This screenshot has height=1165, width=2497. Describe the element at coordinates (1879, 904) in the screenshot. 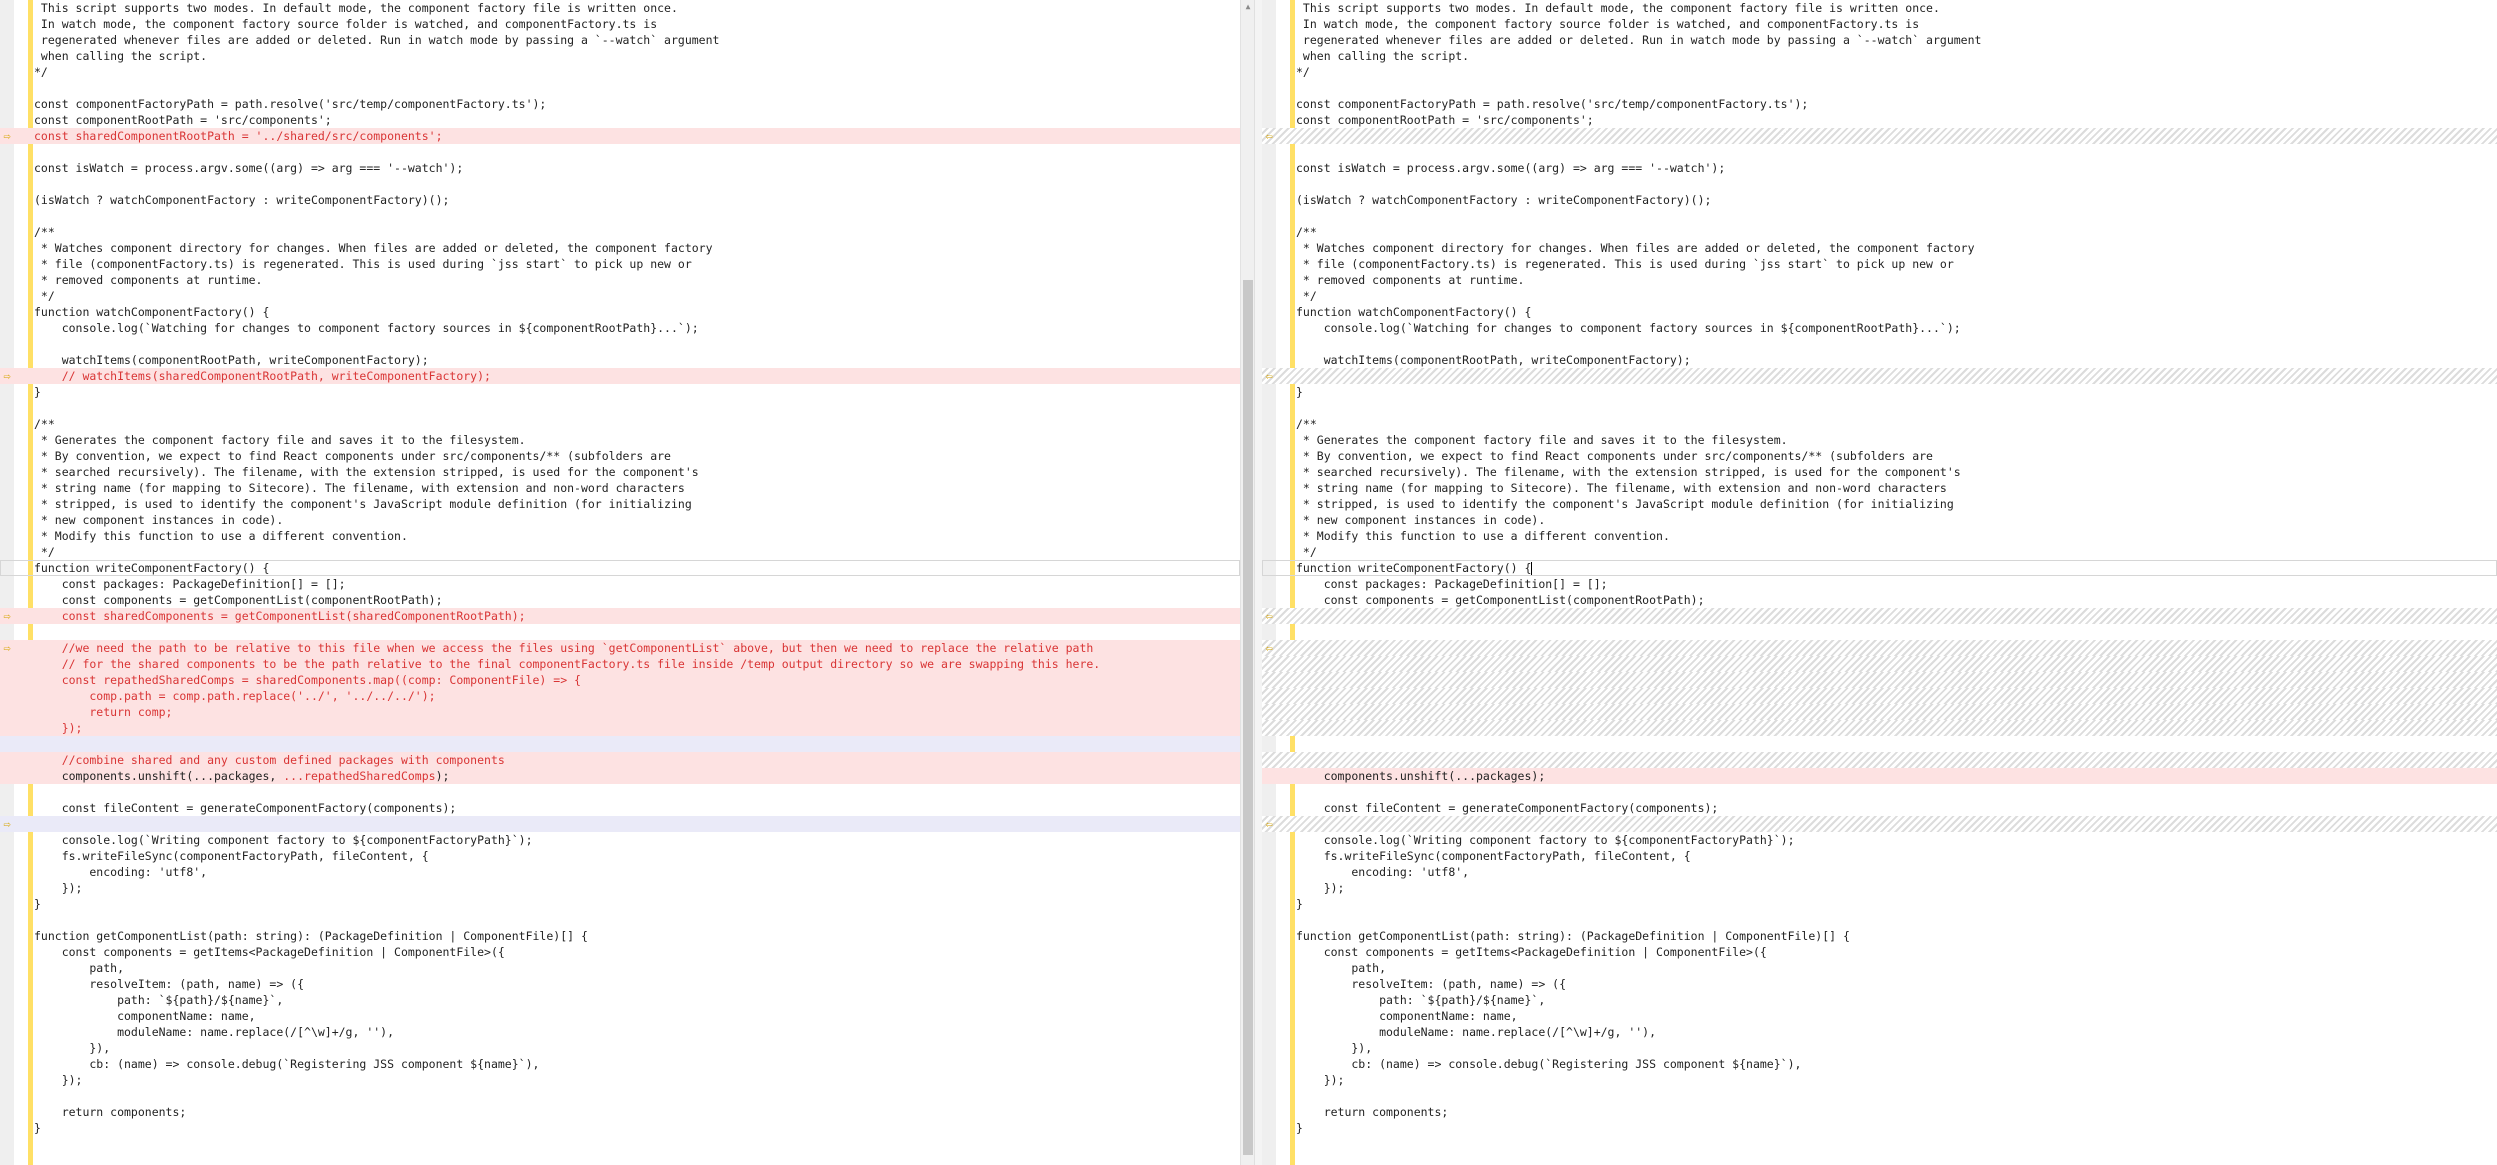

I see `code-line: }` at that location.